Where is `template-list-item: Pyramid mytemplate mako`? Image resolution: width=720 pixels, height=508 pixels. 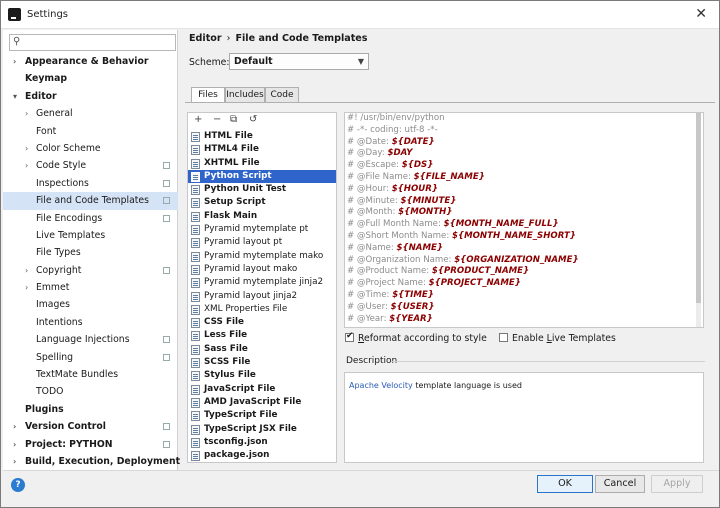 template-list-item: Pyramid mytemplate mako is located at coordinates (262, 256).